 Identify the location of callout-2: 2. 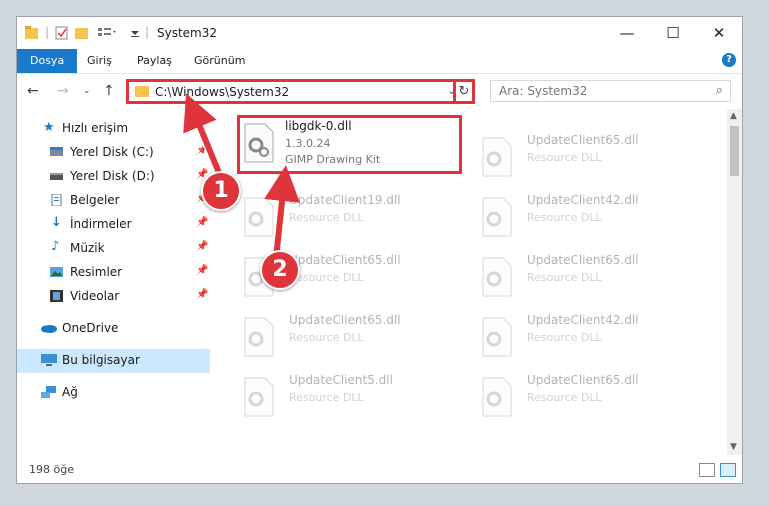
(280, 270).